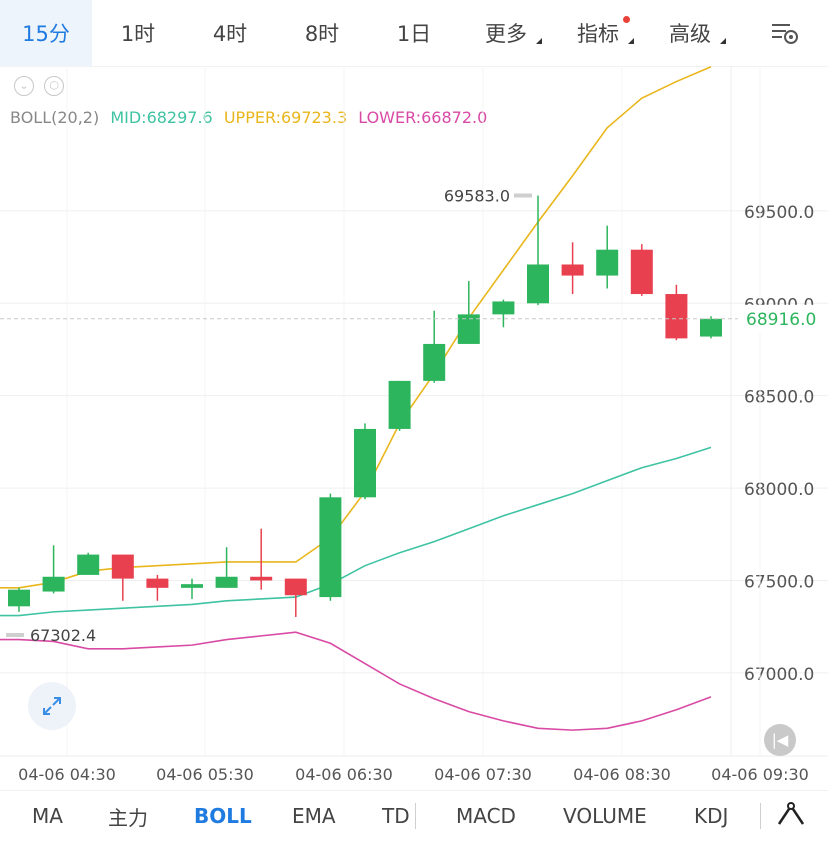  I want to click on tab-6: 指标, so click(598, 33).